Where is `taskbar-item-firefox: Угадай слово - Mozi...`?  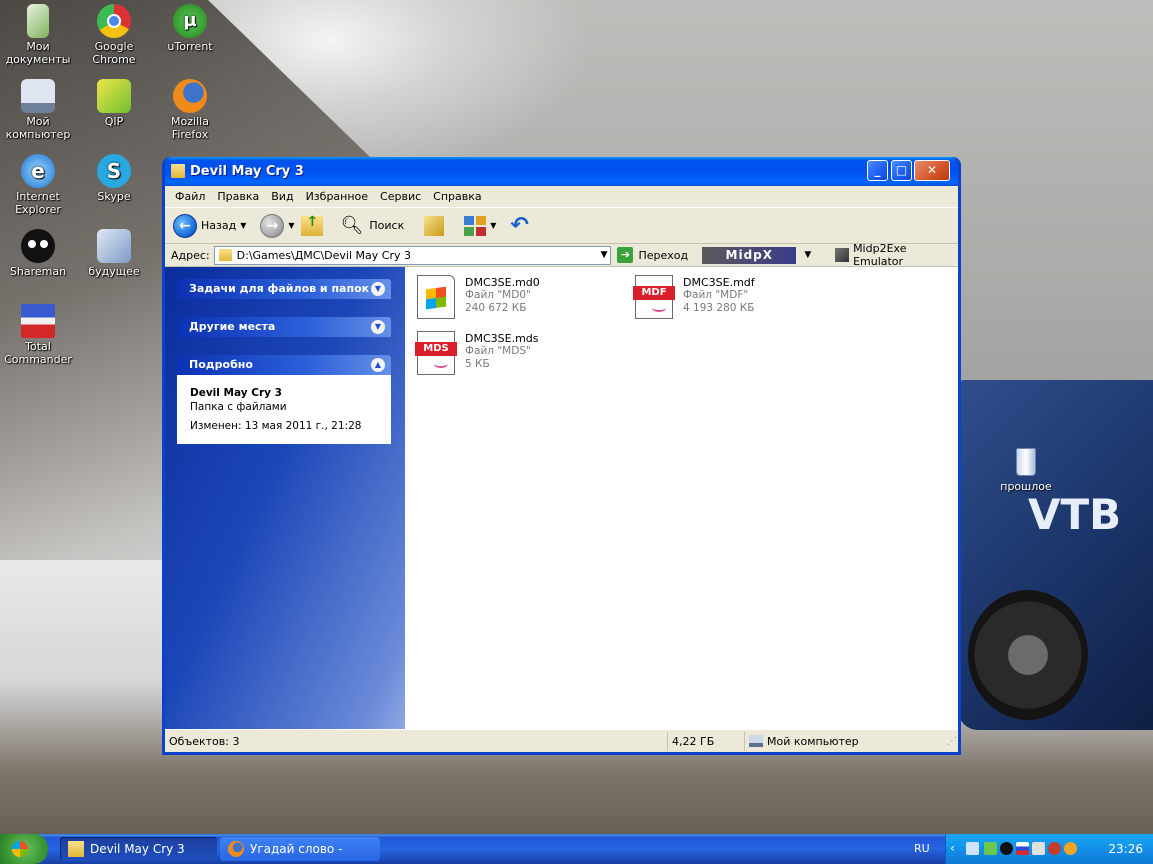
taskbar-item-firefox: Угадай слово - Mozi... is located at coordinates (300, 849).